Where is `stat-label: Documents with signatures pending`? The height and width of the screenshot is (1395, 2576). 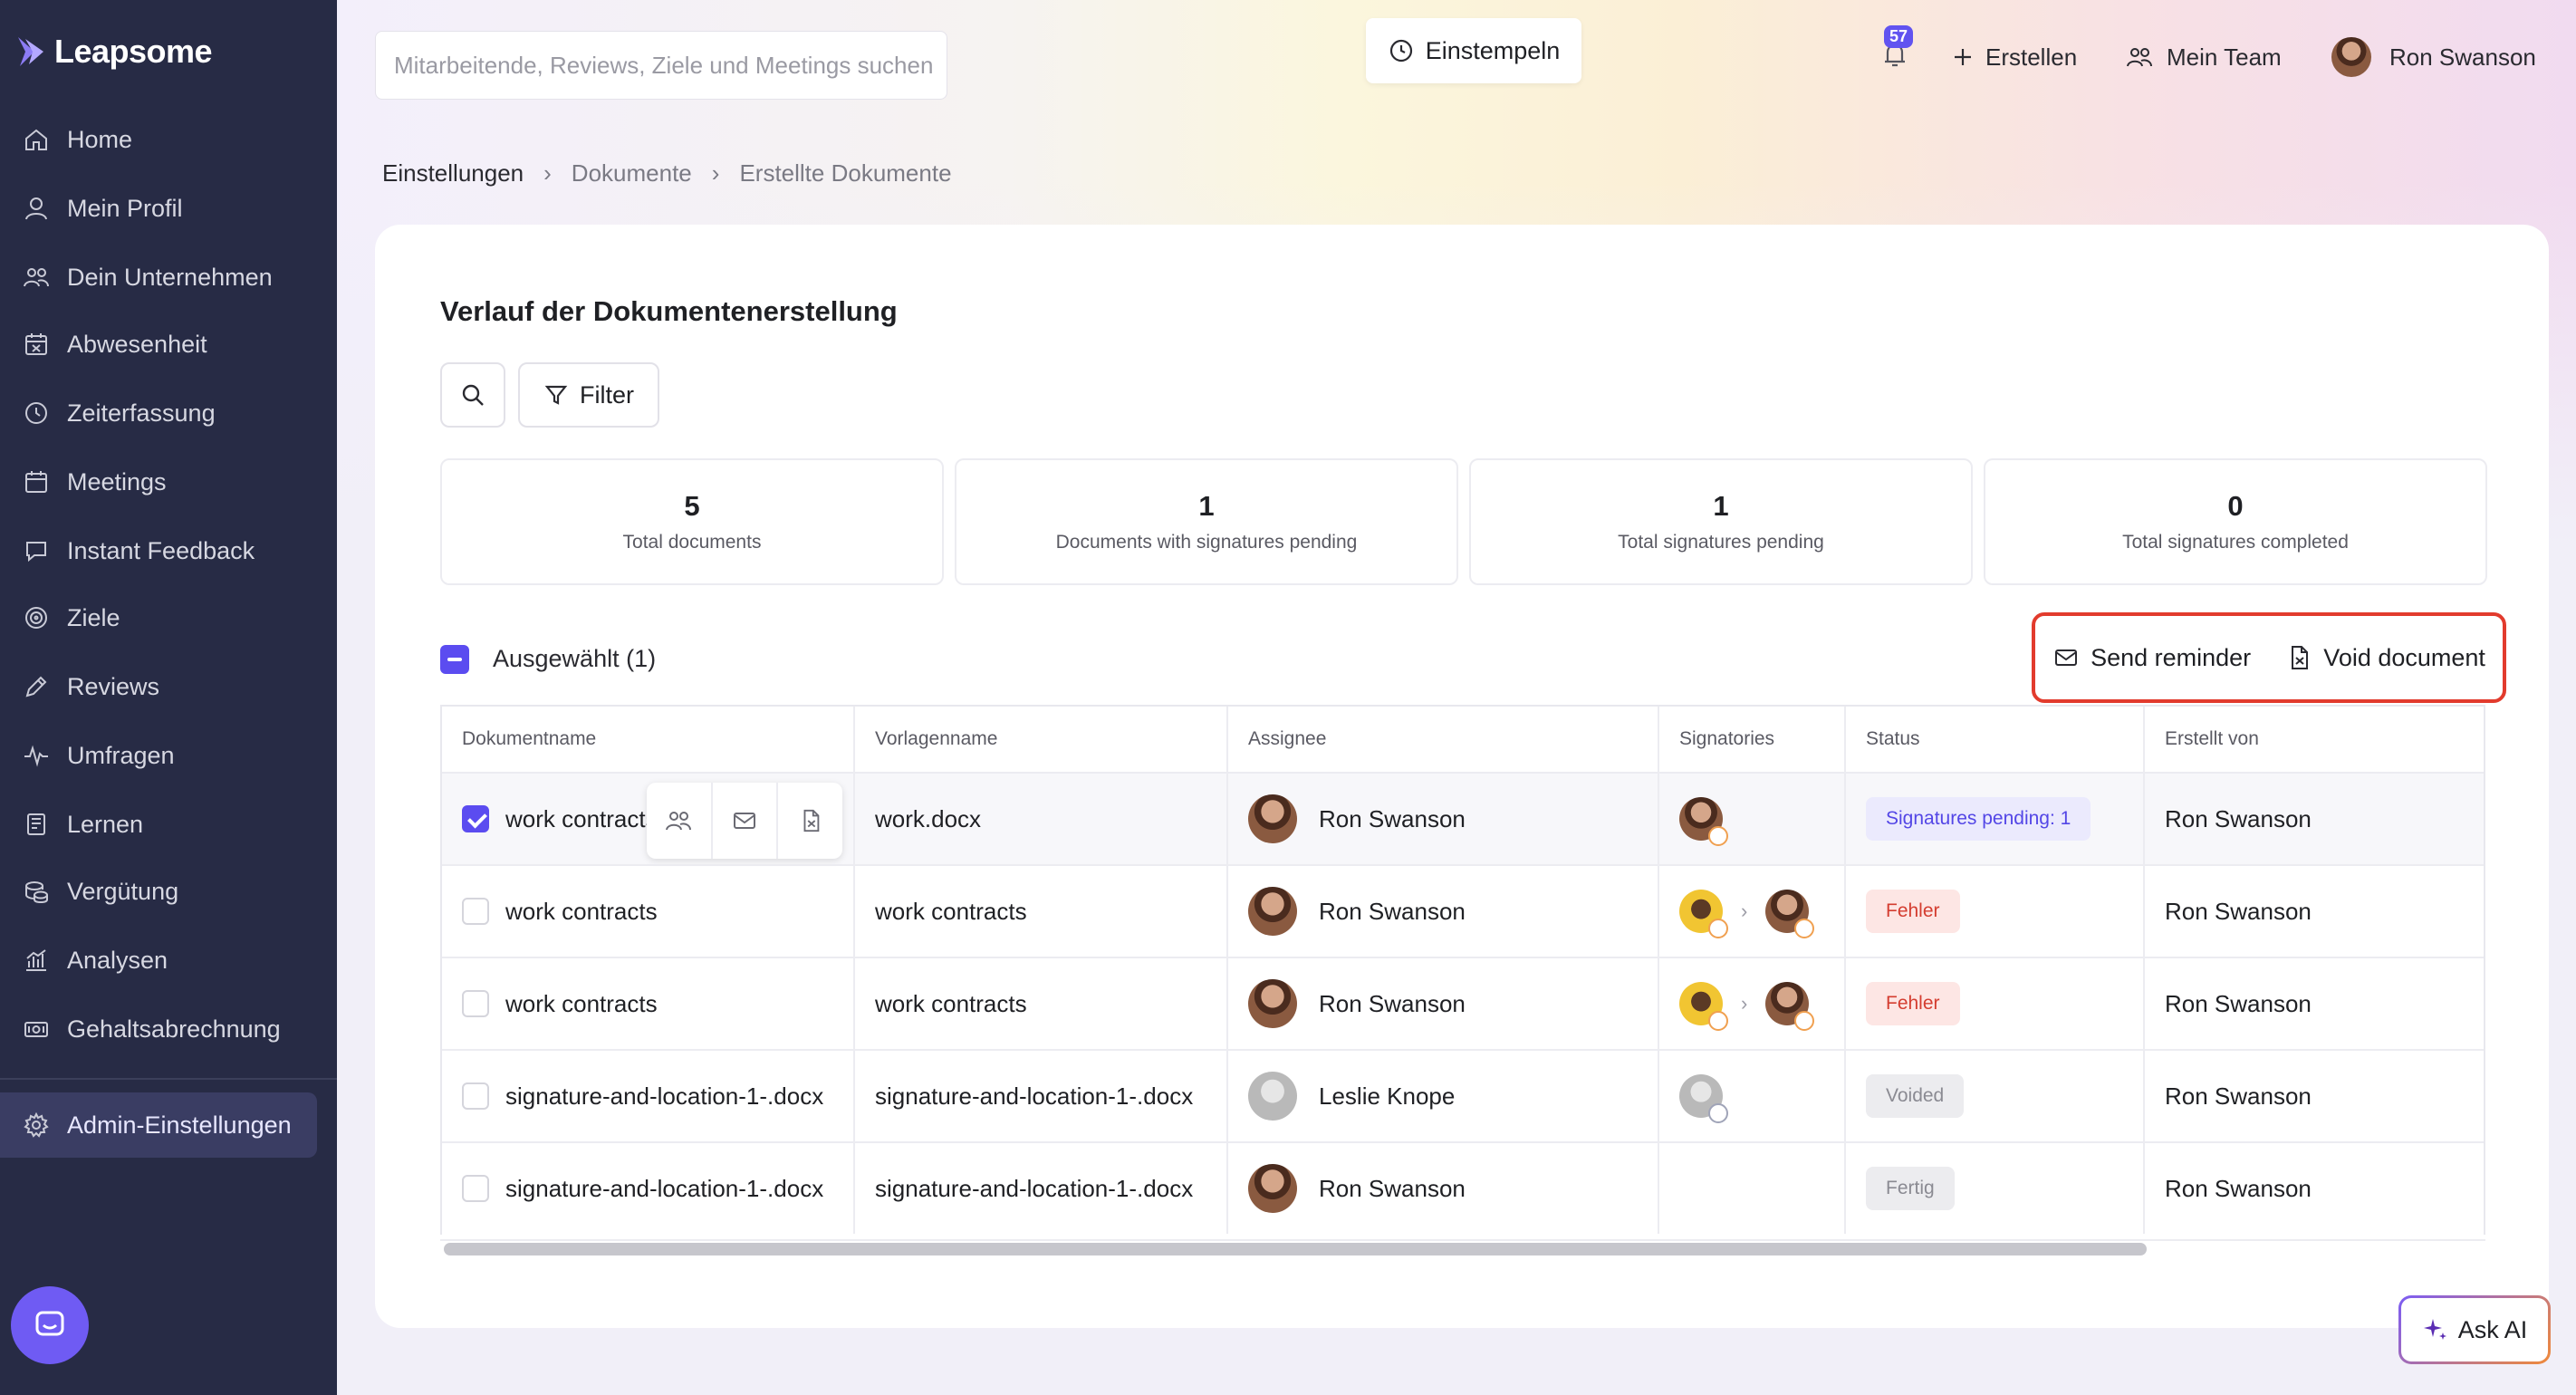
stat-label: Documents with signatures pending is located at coordinates (1206, 542).